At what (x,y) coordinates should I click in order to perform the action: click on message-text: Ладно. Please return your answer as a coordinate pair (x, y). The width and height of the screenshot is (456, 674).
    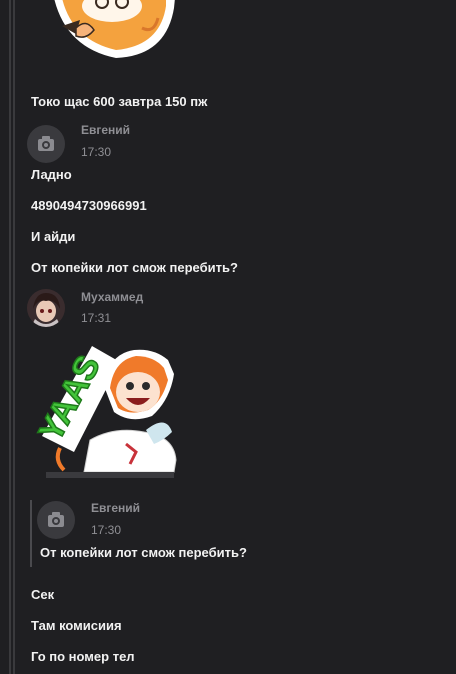
    Looking at the image, I should click on (51, 174).